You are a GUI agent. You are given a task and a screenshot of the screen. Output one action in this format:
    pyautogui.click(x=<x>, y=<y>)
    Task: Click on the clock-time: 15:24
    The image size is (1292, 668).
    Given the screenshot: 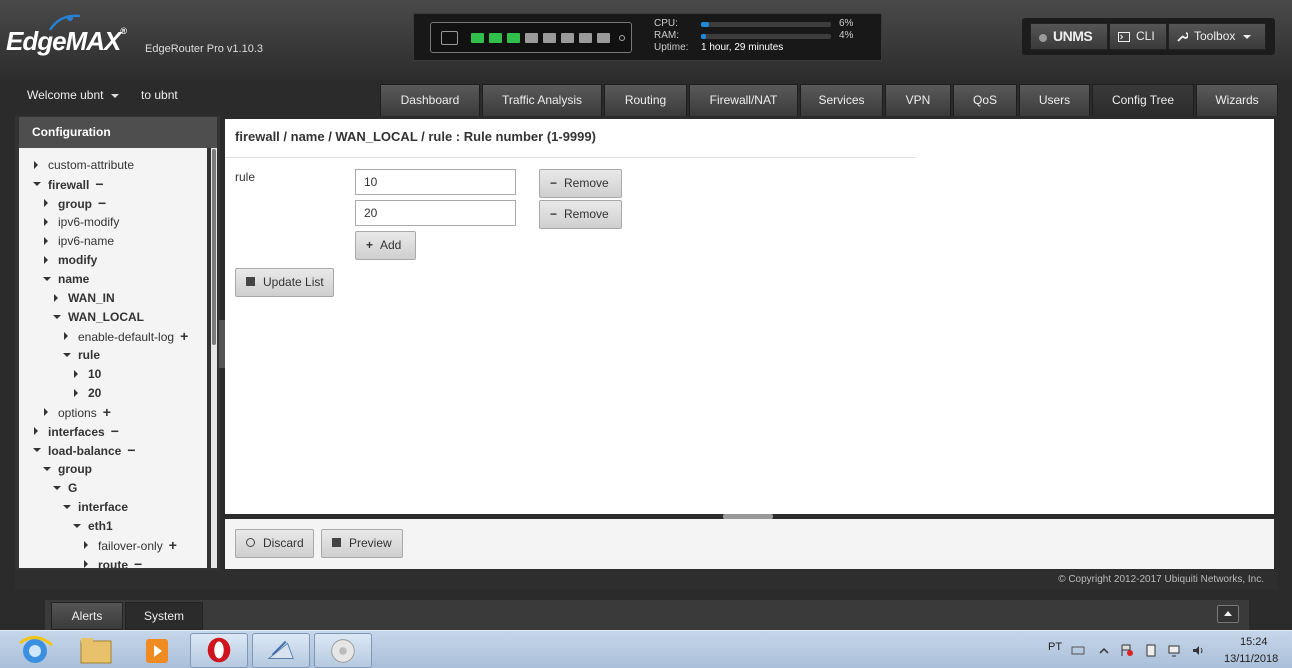 What is the action you would take?
    pyautogui.click(x=1254, y=642)
    